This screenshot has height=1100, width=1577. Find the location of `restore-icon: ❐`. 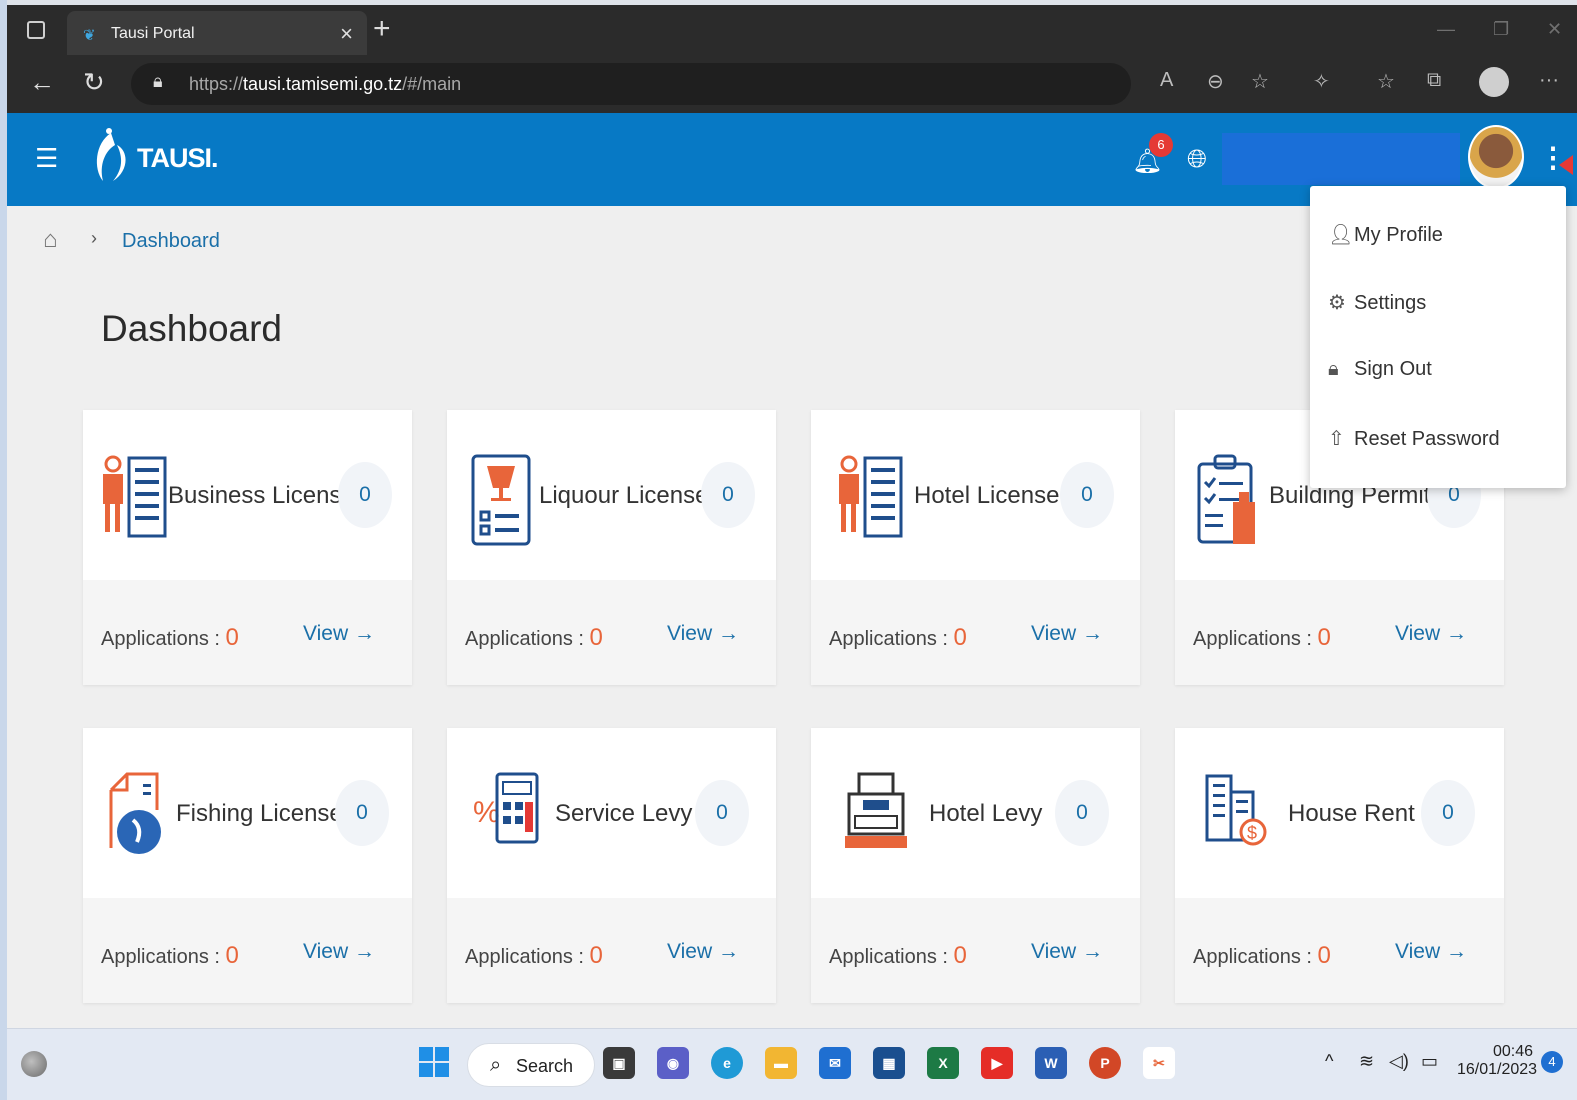

restore-icon: ❐ is located at coordinates (1501, 29).